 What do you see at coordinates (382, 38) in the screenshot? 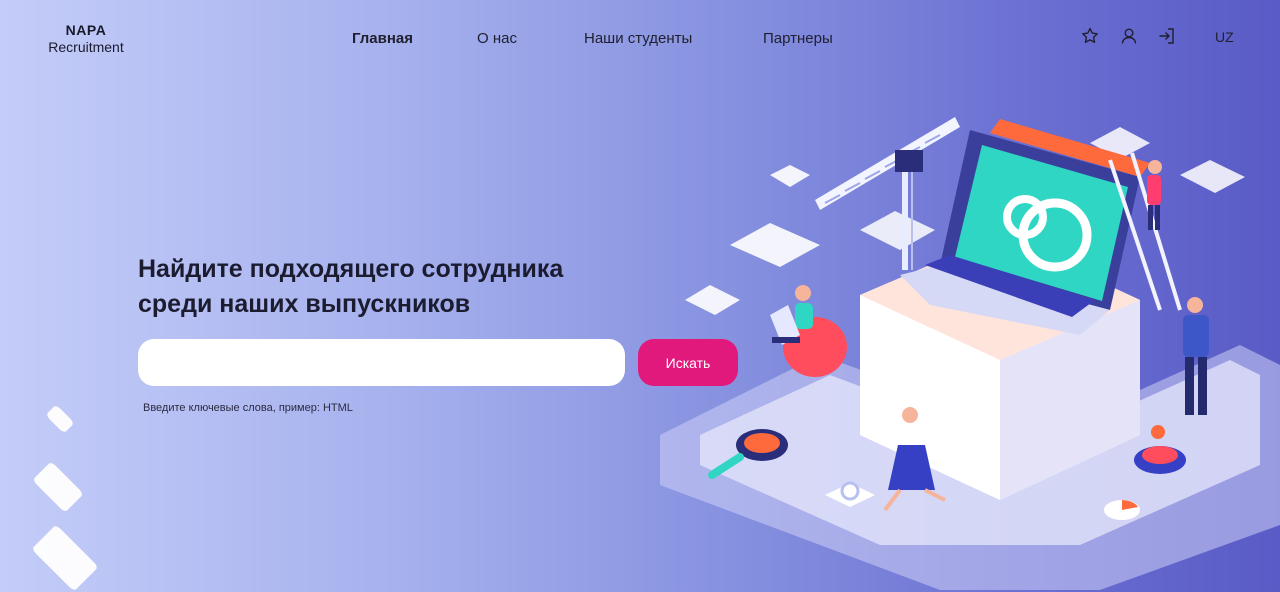
I see `nav-item-home: Главная` at bounding box center [382, 38].